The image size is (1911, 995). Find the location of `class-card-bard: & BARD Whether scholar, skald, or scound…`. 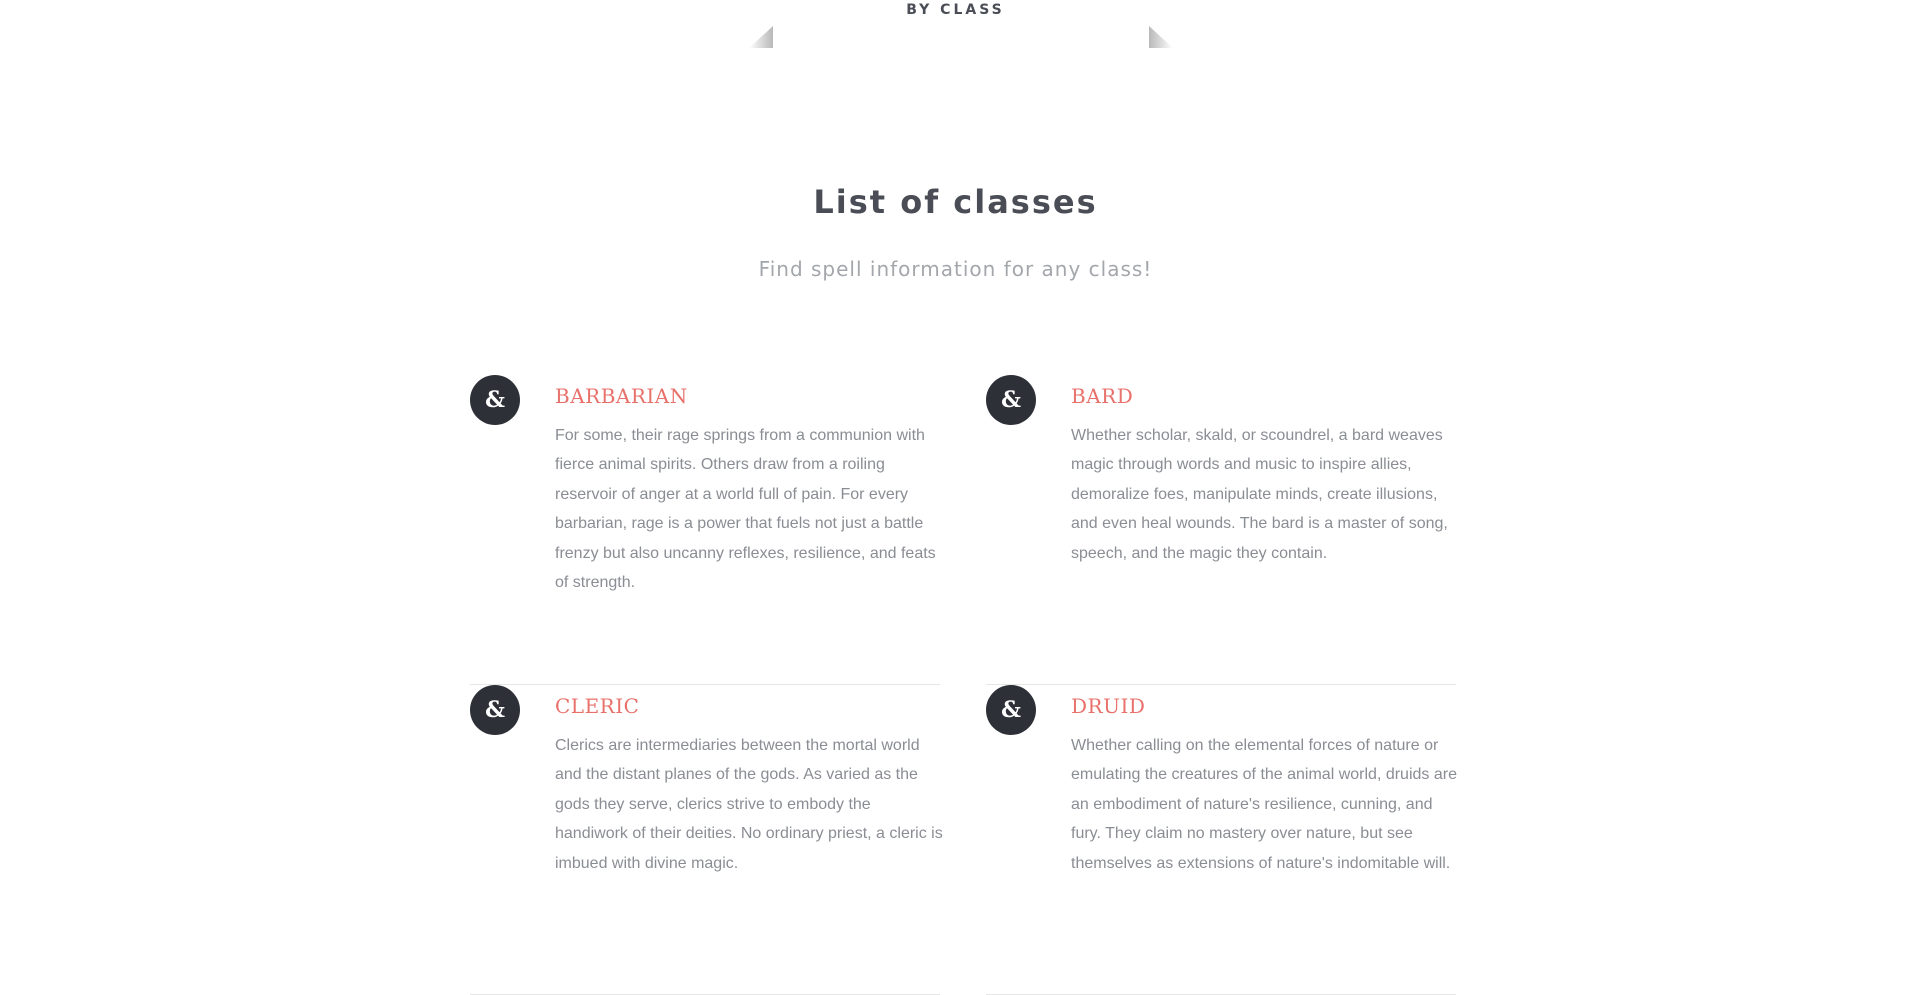

class-card-bard: & BARD Whether scholar, skald, or scound… is located at coordinates (1221, 530).